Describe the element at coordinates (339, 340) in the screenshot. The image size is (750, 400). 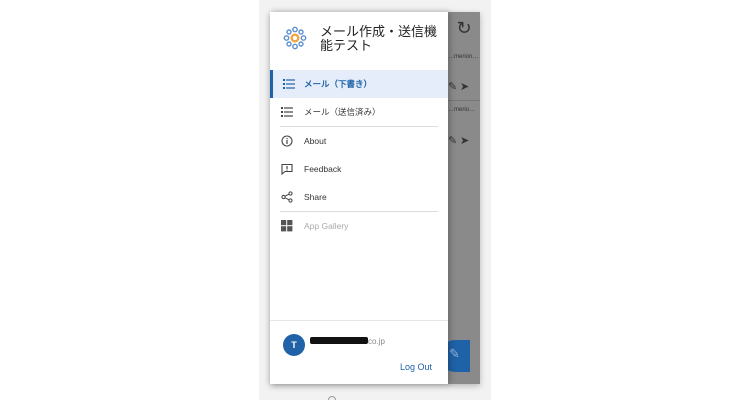
I see `redacted-email-block` at that location.